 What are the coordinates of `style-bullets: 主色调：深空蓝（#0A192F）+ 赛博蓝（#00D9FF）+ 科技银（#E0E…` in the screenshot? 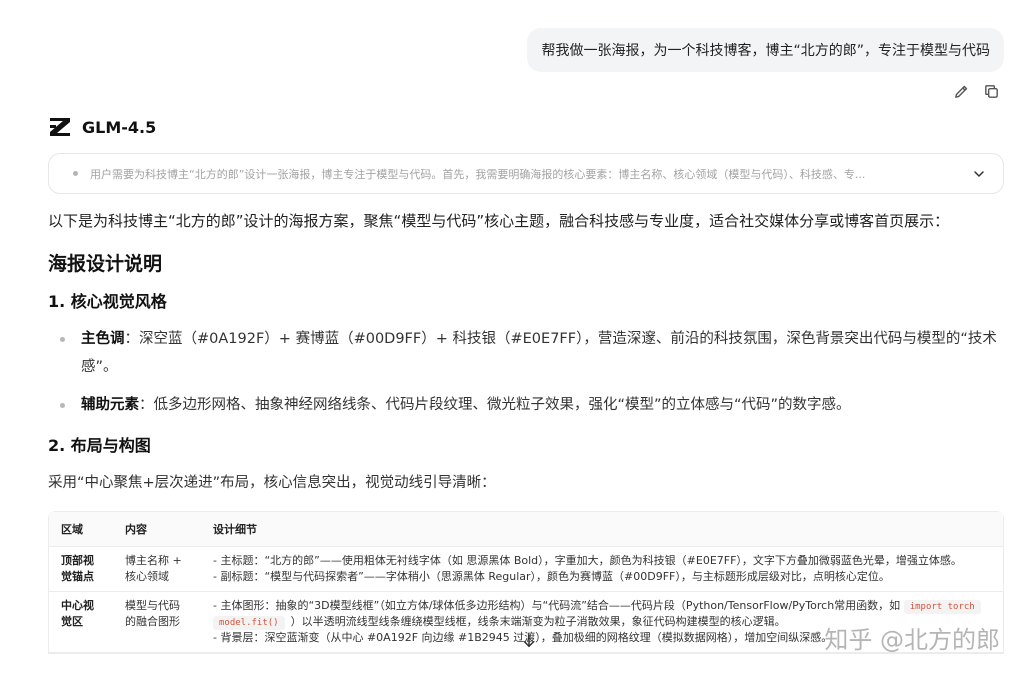 It's located at (528, 372).